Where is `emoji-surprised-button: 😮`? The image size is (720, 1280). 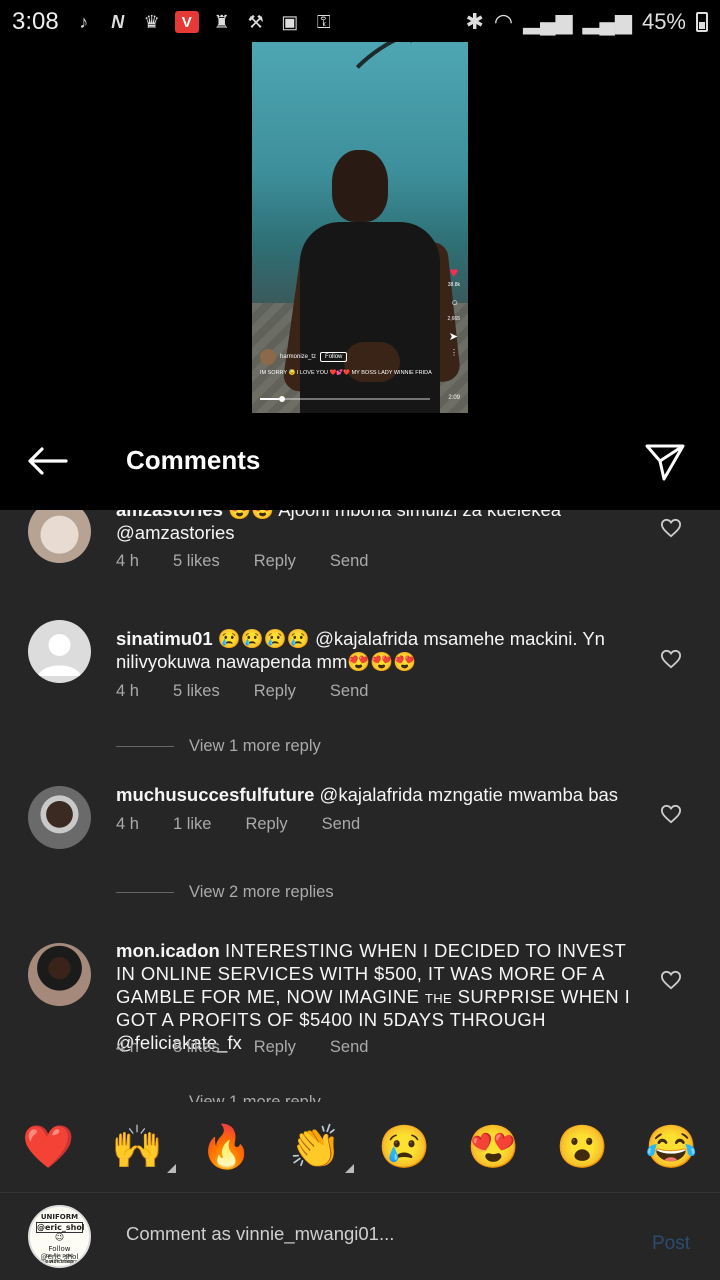 emoji-surprised-button: 😮 is located at coordinates (583, 1147).